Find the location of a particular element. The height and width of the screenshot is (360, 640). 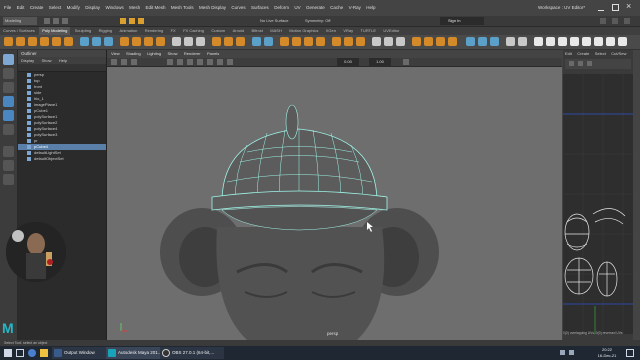

offset-icon is located at coordinates (268, 41).